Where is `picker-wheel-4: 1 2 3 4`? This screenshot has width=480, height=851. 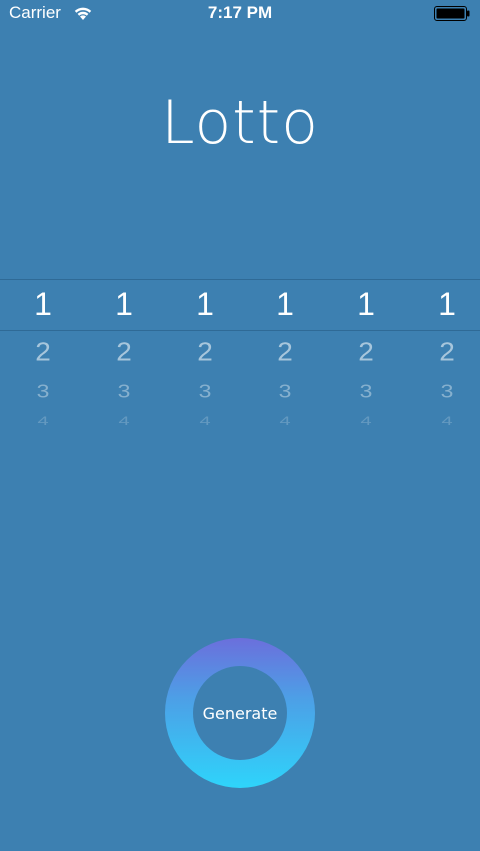
picker-wheel-4: 1 2 3 4 is located at coordinates (285, 364).